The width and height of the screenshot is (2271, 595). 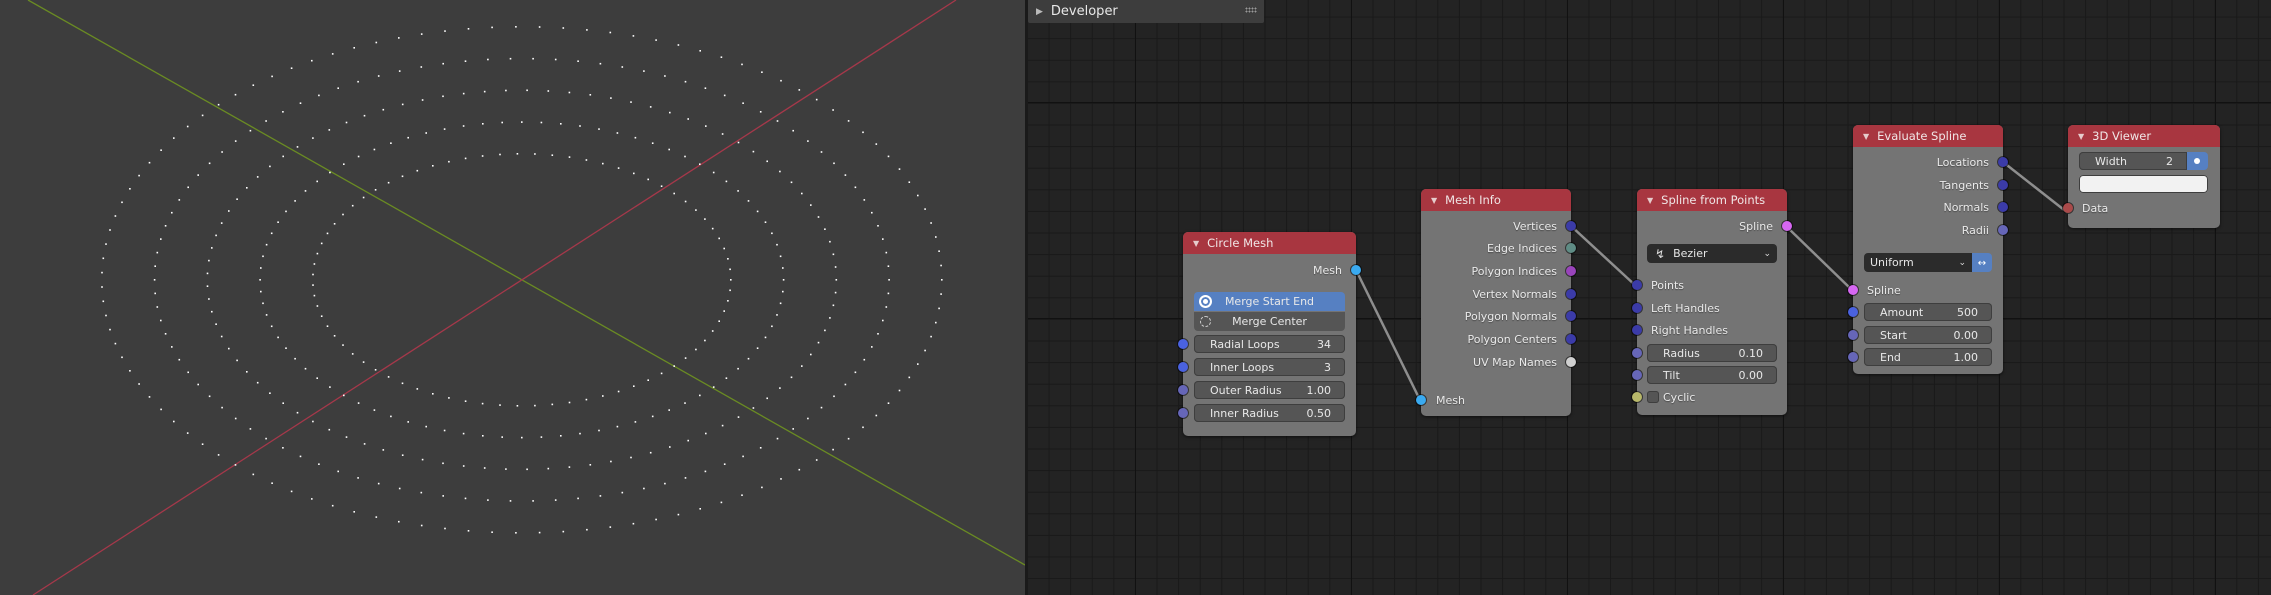 What do you see at coordinates (1637, 285) in the screenshot?
I see `points-socket` at bounding box center [1637, 285].